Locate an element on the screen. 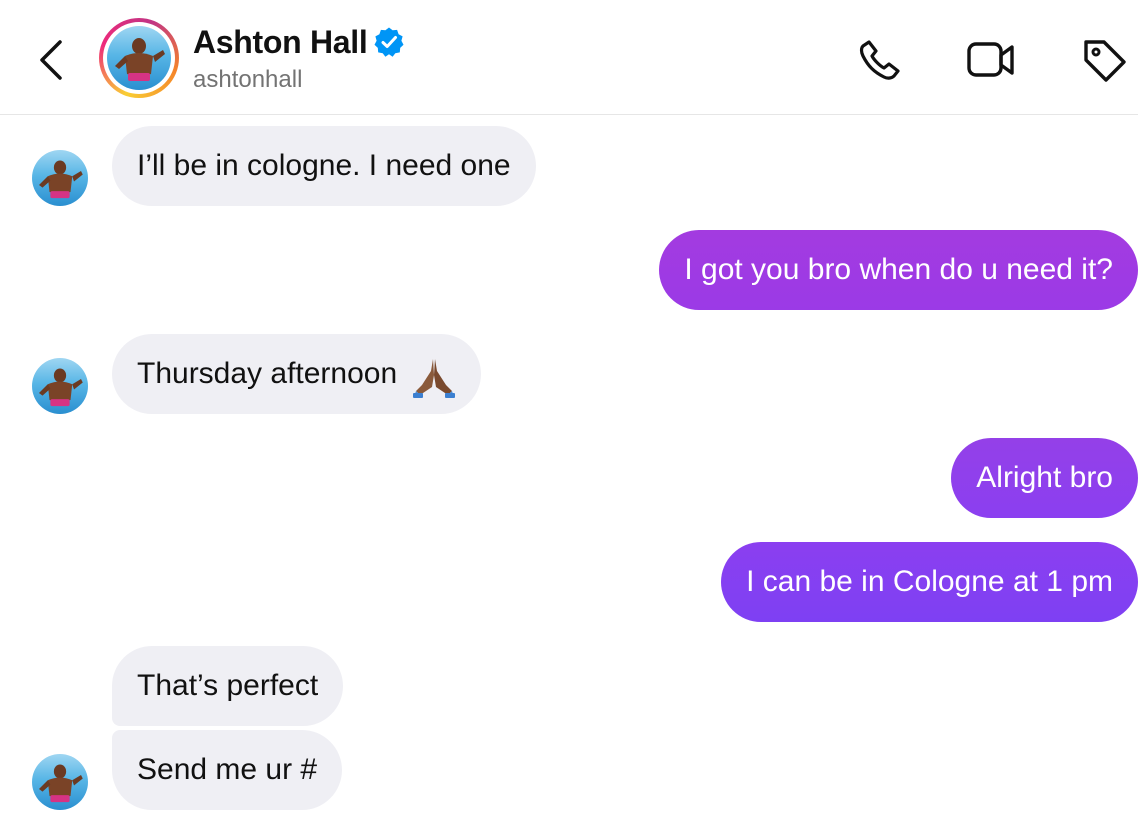 This screenshot has height=828, width=1138. phone-icon is located at coordinates (879, 60).